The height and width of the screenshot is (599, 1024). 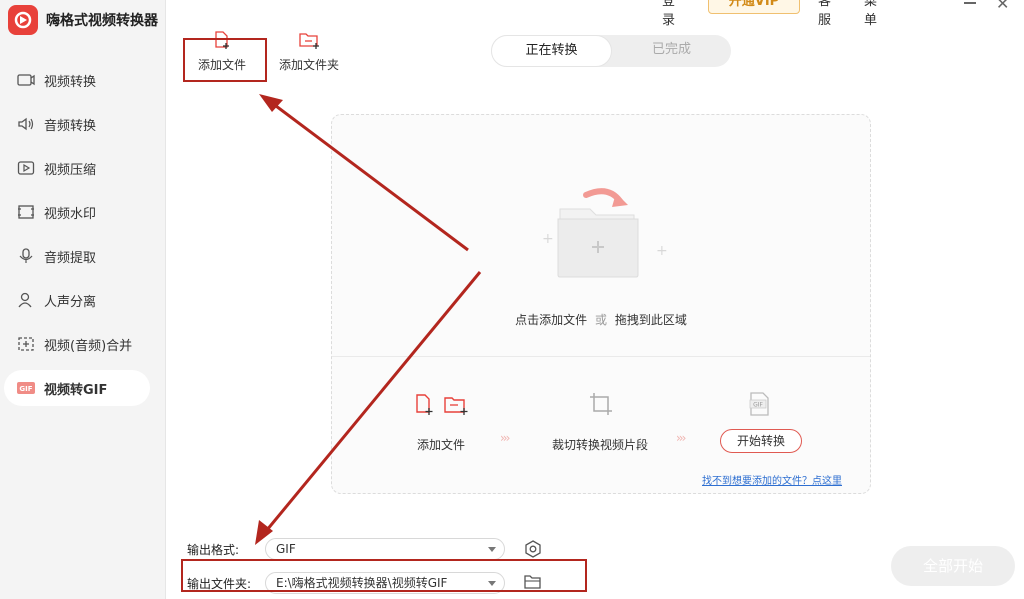 What do you see at coordinates (824, 14) in the screenshot?
I see `service-link: 客服` at bounding box center [824, 14].